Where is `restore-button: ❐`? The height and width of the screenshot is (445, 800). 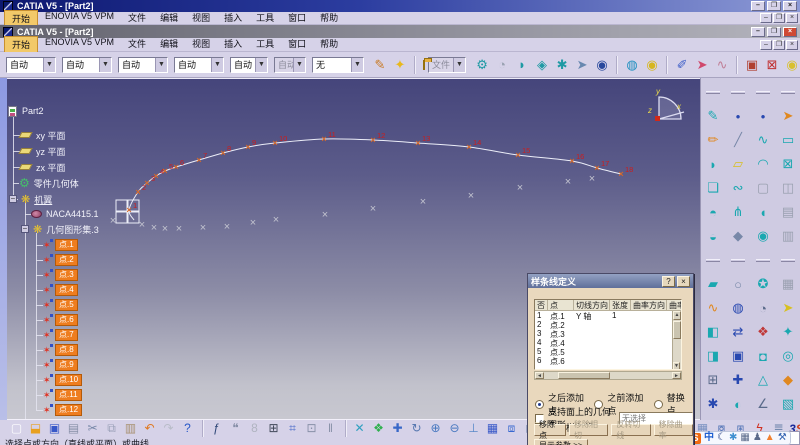
restore-button: ❐ is located at coordinates (774, 31).